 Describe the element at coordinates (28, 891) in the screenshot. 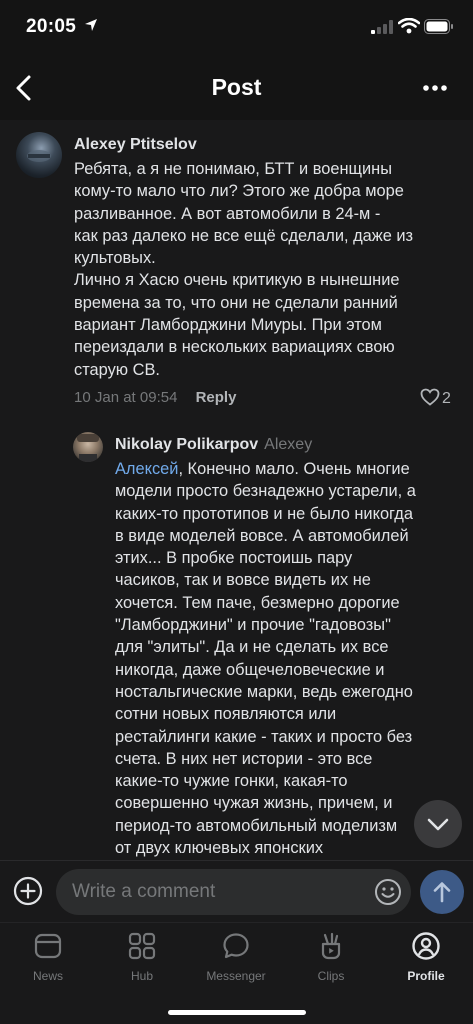

I see `add-attachment-icon` at that location.